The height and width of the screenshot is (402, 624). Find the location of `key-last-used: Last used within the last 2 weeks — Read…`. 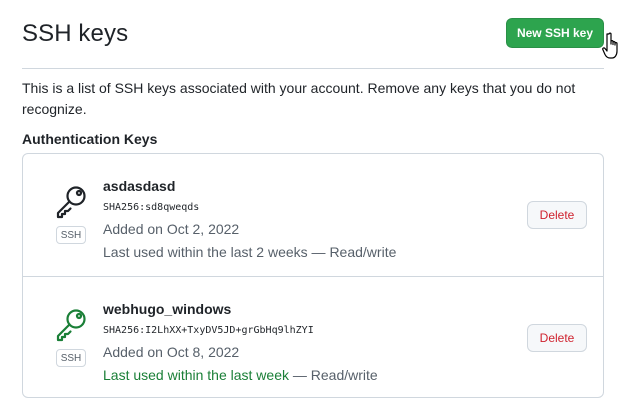

key-last-used: Last used within the last 2 weeks — Read… is located at coordinates (249, 252).